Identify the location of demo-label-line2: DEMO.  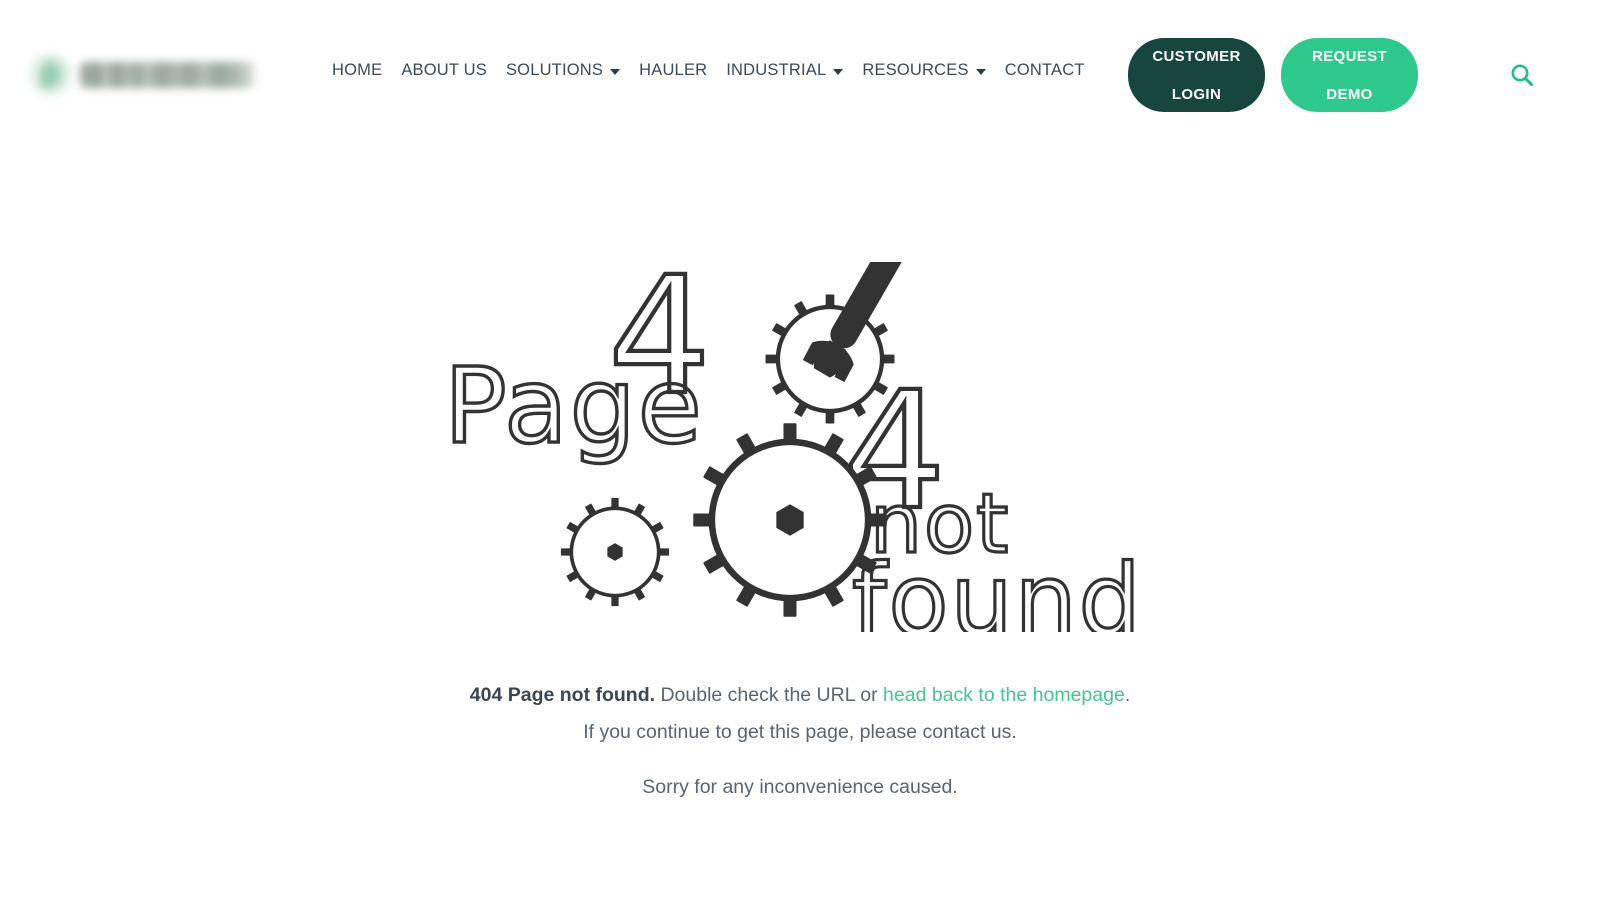
(1349, 94).